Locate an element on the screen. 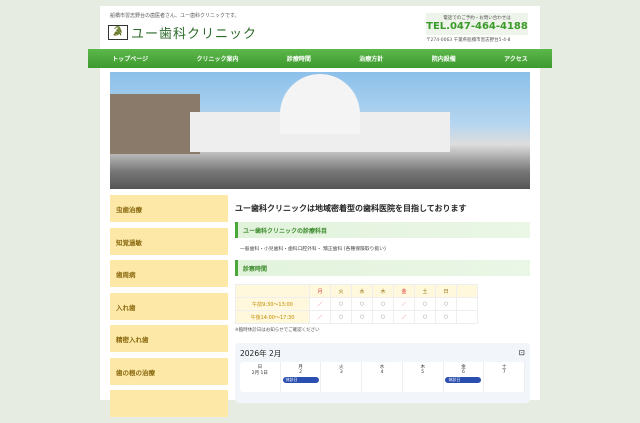 This screenshot has height=423, width=640. calendar-day: 水4 is located at coordinates (382, 377).